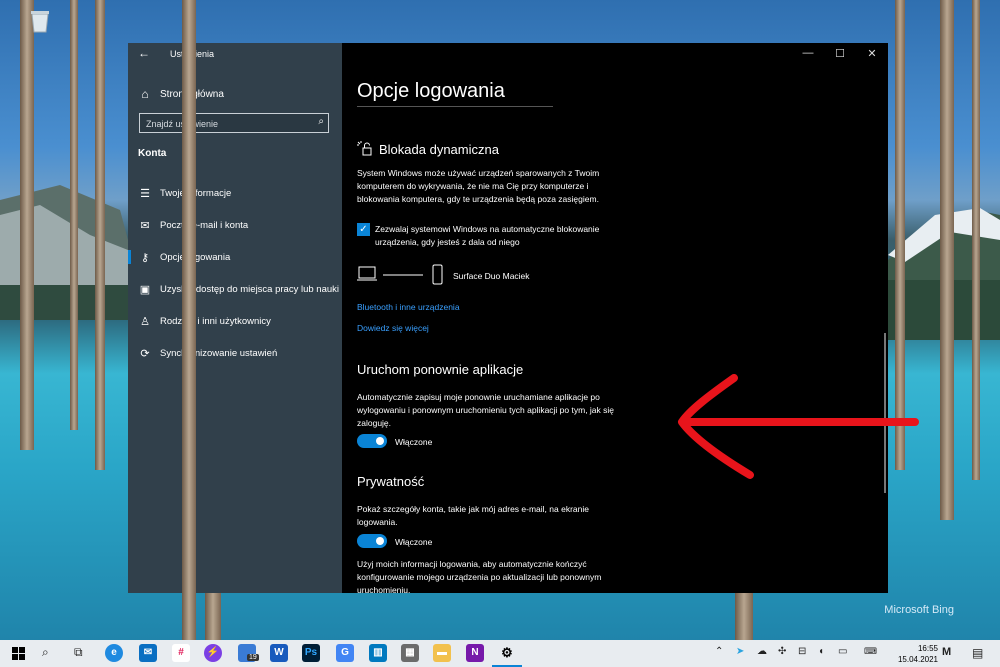 The width and height of the screenshot is (1000, 667). Describe the element at coordinates (345, 653) in the screenshot. I see `google-docs-icon: G` at that location.